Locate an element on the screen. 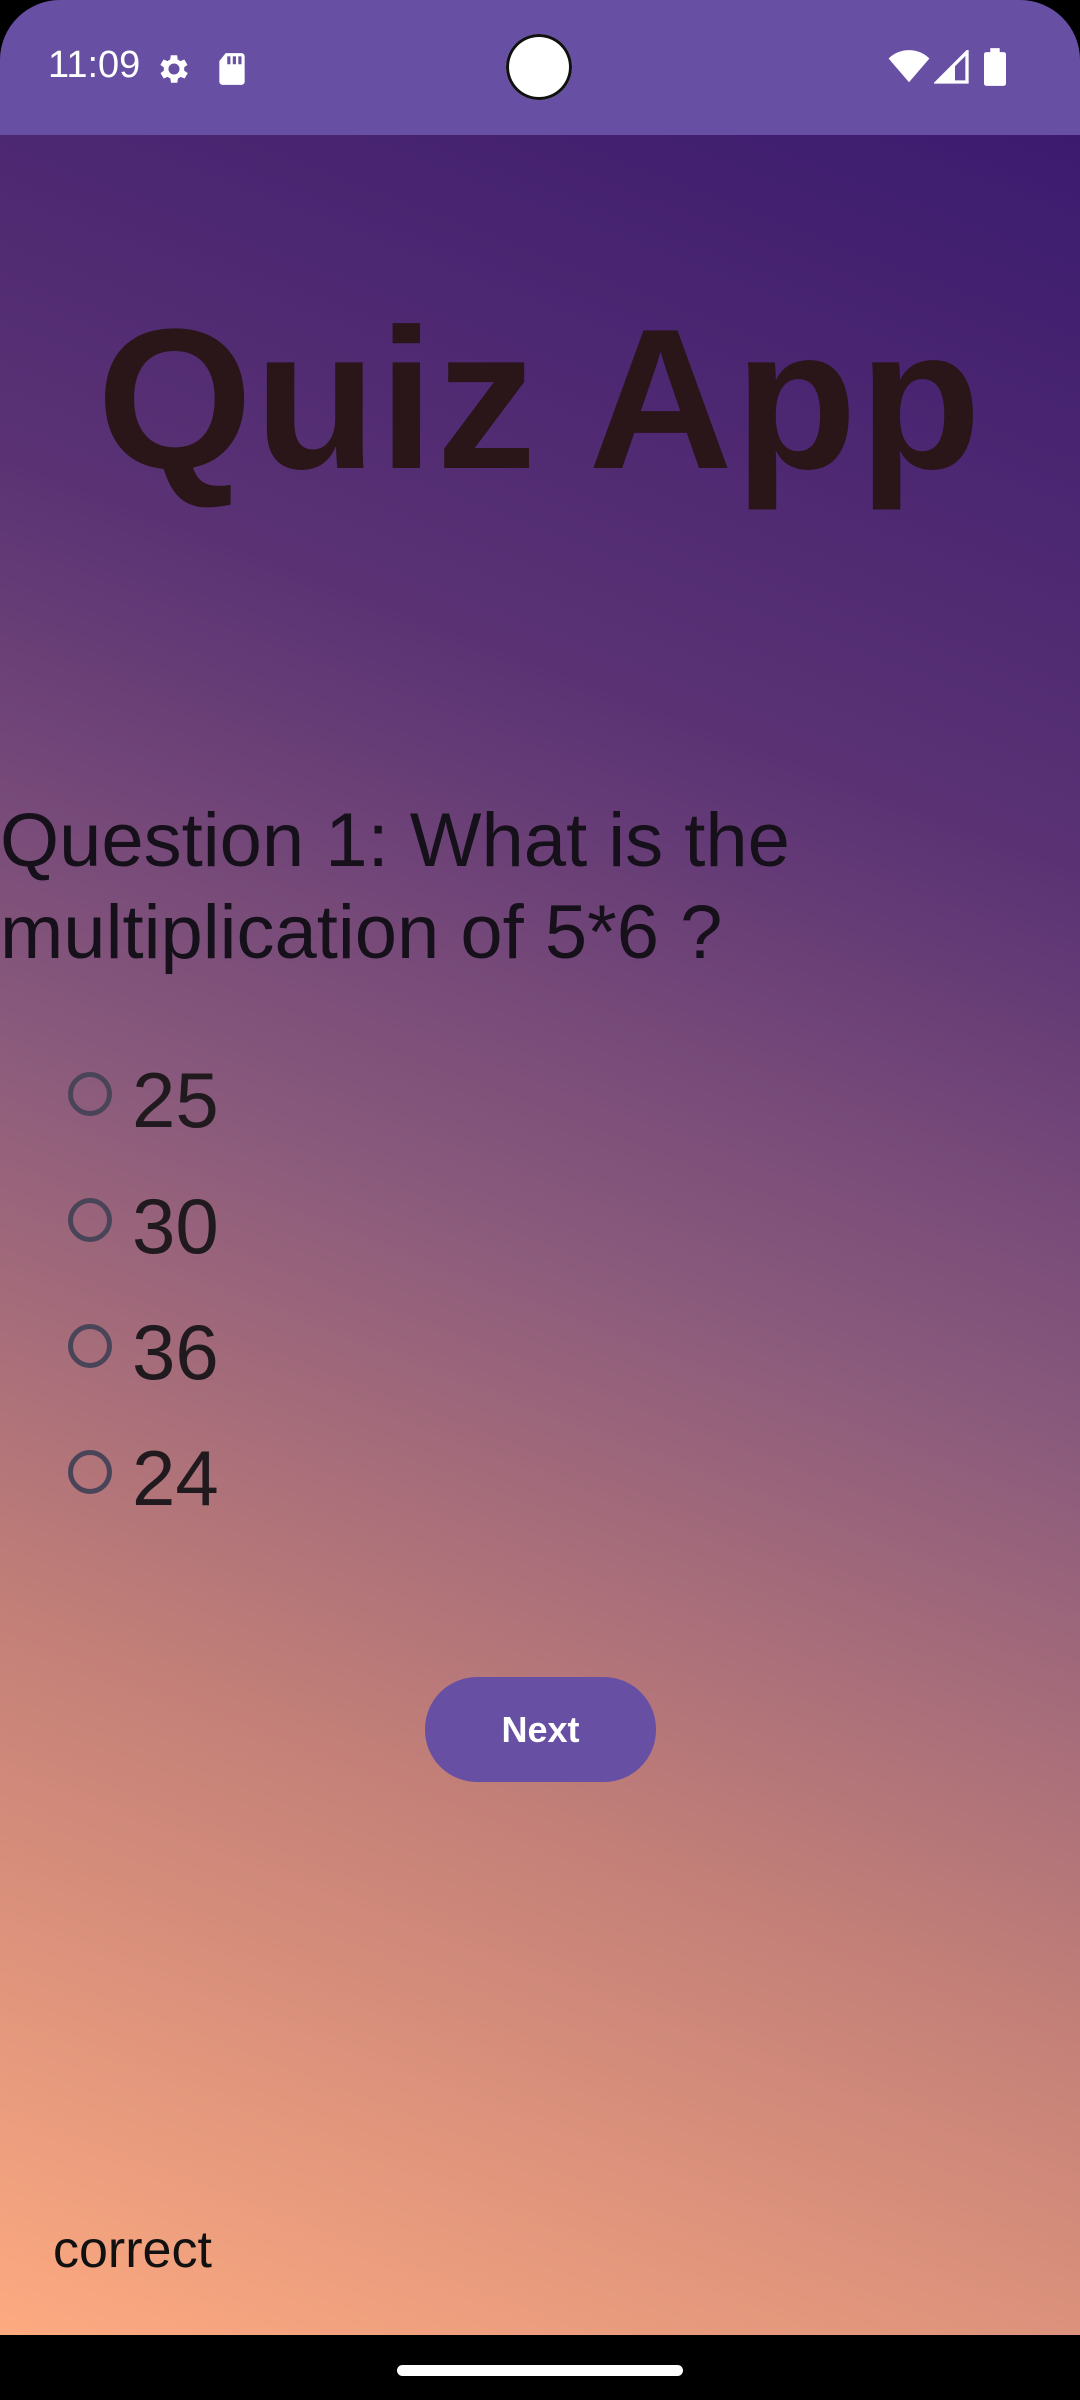  camera-cutout is located at coordinates (539, 67).